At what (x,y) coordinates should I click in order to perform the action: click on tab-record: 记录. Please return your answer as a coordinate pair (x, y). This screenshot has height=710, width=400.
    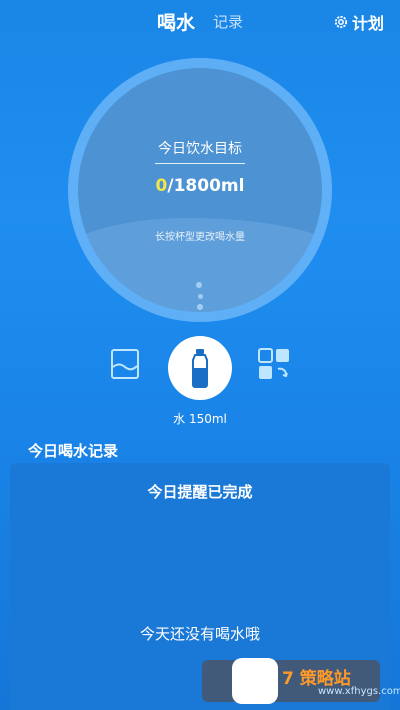
    Looking at the image, I should click on (228, 21).